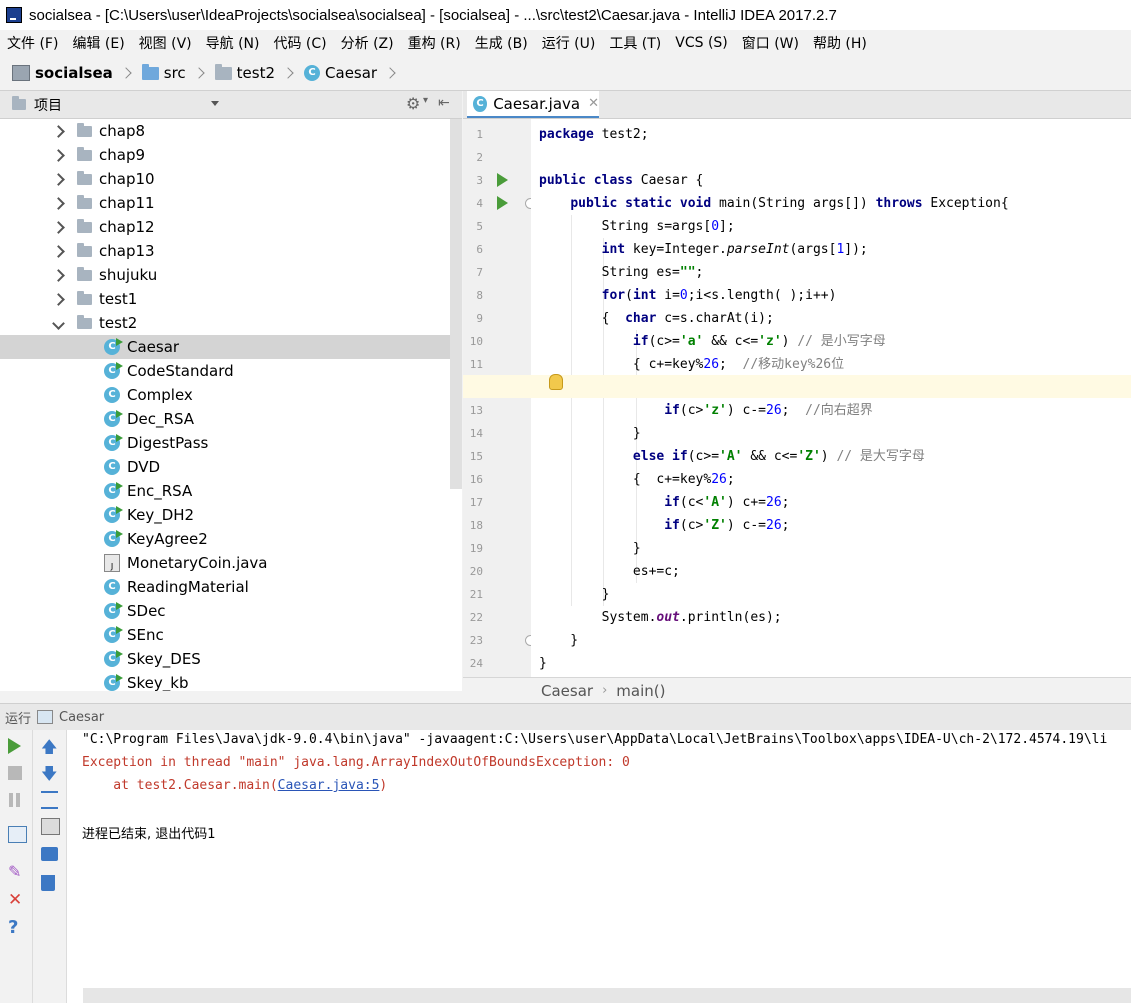 Image resolution: width=1131 pixels, height=1003 pixels. What do you see at coordinates (225, 275) in the screenshot?
I see `tree-item: shujuku` at bounding box center [225, 275].